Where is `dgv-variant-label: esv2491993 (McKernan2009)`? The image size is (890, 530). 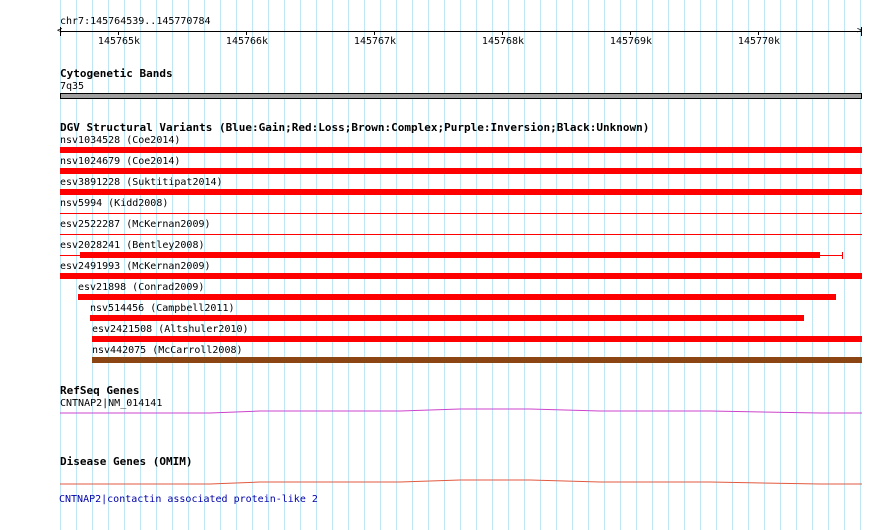
dgv-variant-label: esv2491993 (McKernan2009) is located at coordinates (135, 266).